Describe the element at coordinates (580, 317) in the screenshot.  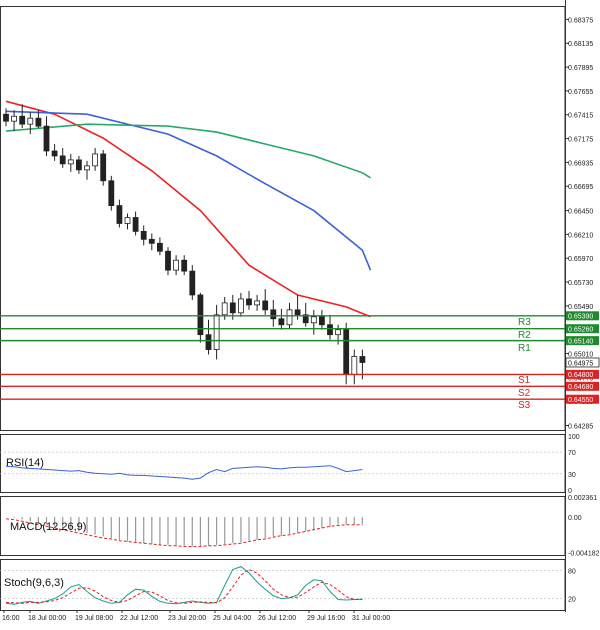
I see `level-price-label: 0.65390` at that location.